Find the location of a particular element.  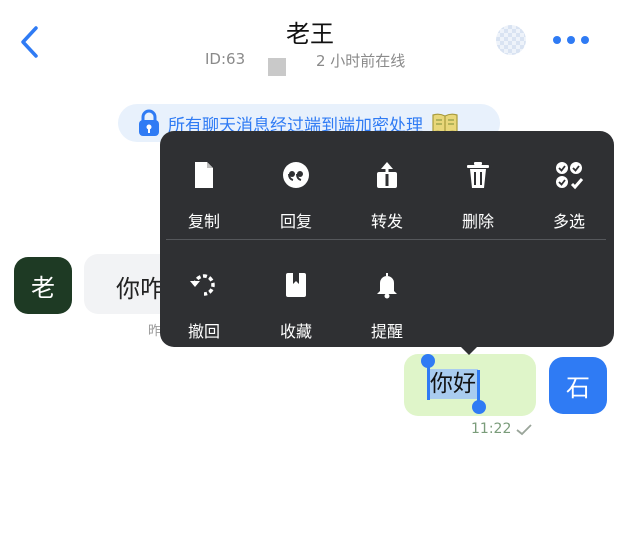

sender-avatar: 老 is located at coordinates (43, 285).